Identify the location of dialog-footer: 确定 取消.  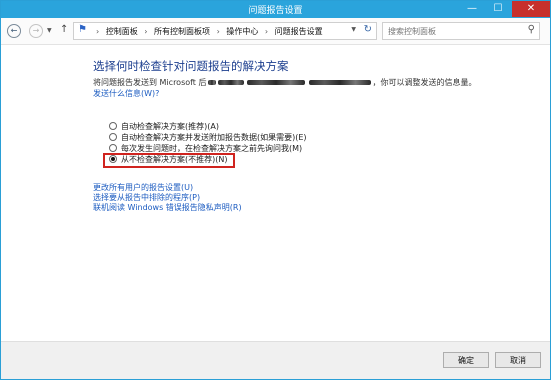
(275, 360).